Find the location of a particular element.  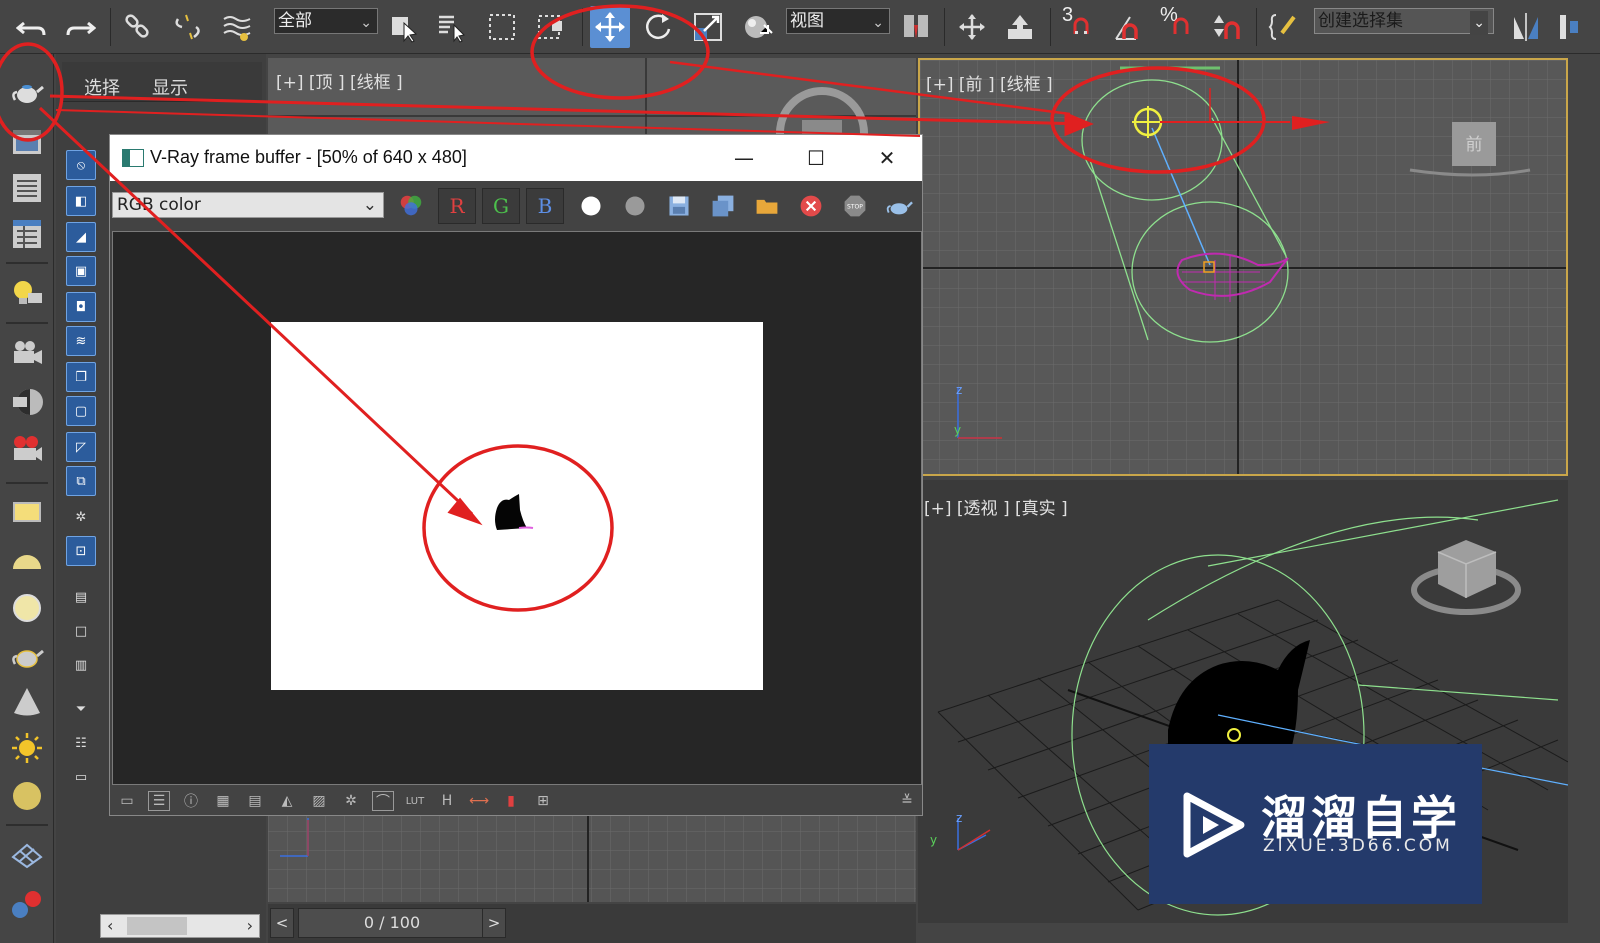

render-production-button is located at coordinates (27, 450).